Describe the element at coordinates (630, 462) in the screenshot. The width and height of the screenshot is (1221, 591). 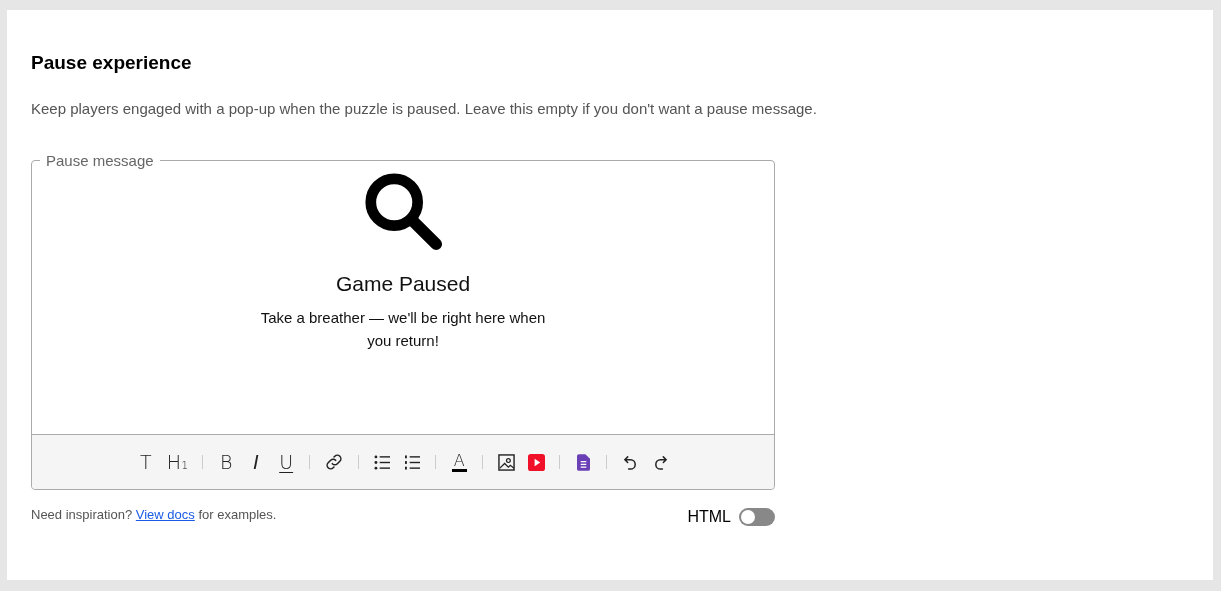
I see `undo-icon` at that location.